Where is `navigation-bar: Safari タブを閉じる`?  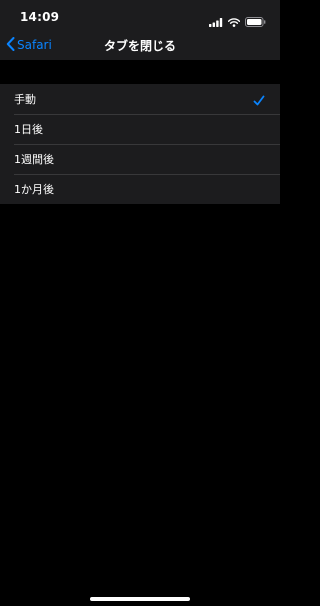
navigation-bar: Safari タブを閉じる is located at coordinates (140, 47).